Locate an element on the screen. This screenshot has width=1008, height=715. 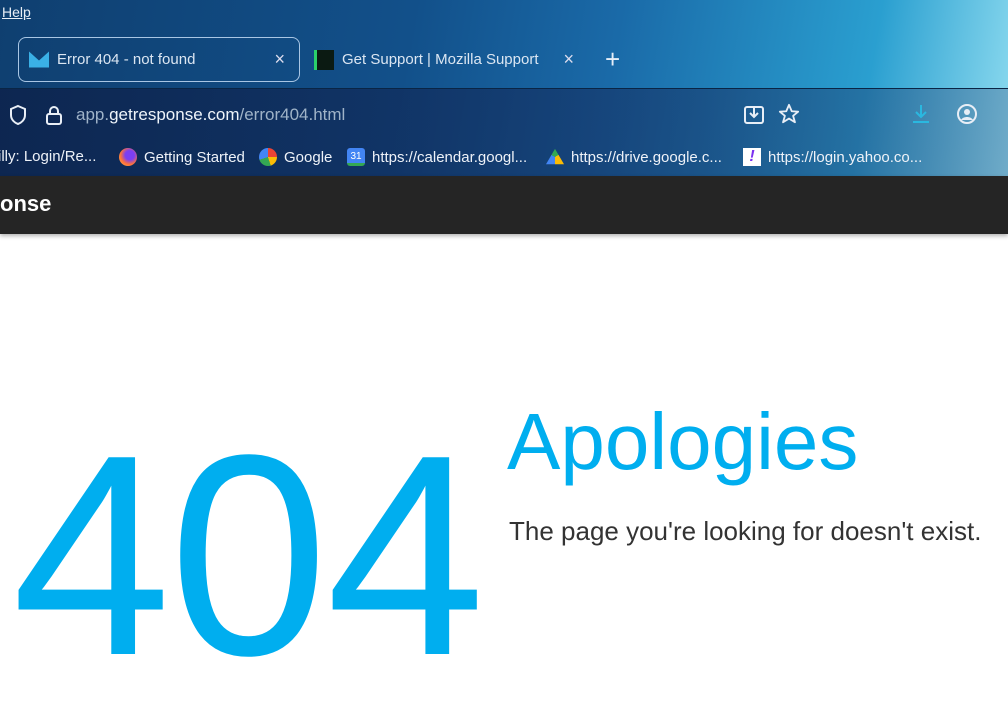
tab-label: Get Support | Mozilla Support is located at coordinates (440, 59).